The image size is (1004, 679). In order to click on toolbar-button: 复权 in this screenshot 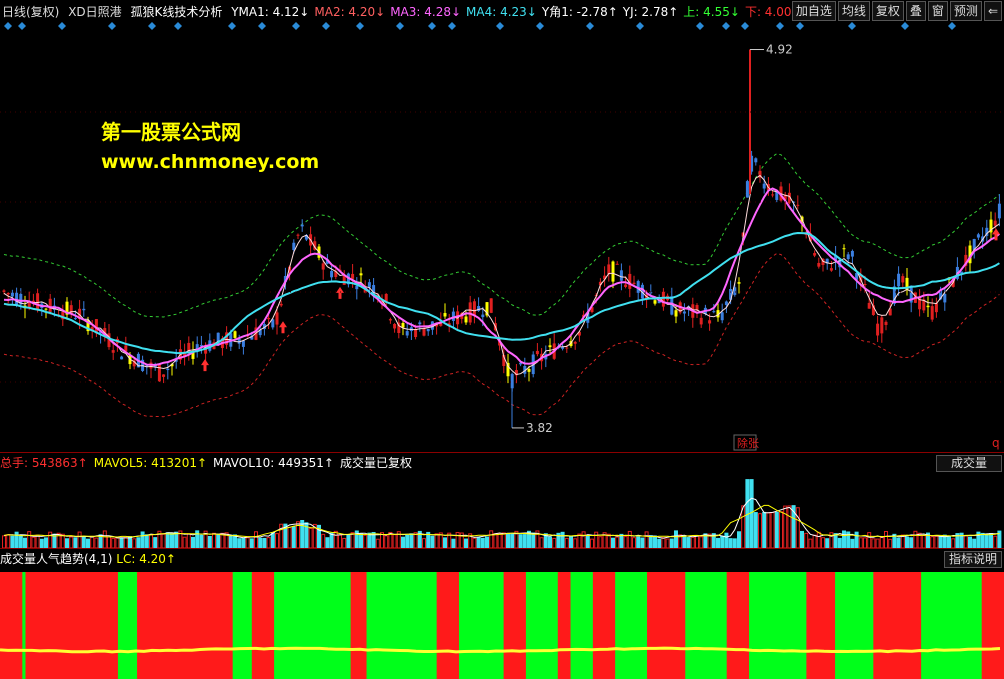, I will do `click(887, 11)`.